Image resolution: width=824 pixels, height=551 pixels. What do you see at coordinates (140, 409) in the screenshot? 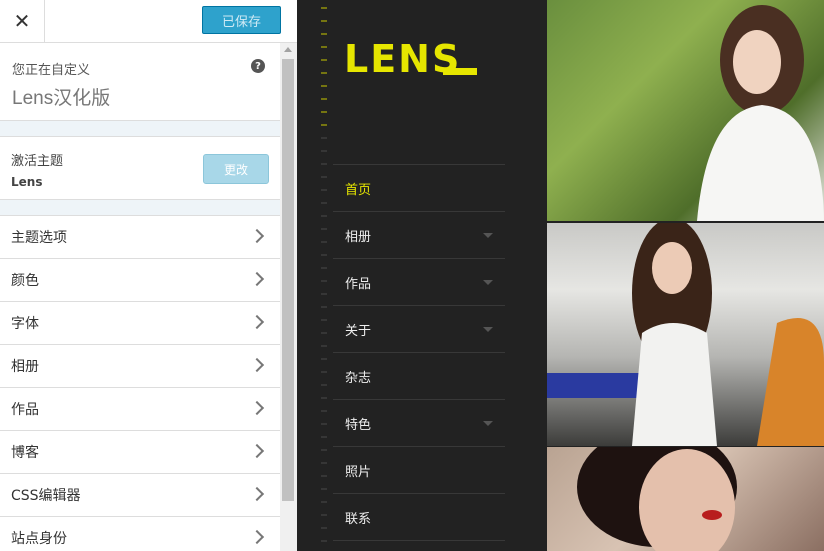
I see `section-portfolio: 作品` at bounding box center [140, 409].